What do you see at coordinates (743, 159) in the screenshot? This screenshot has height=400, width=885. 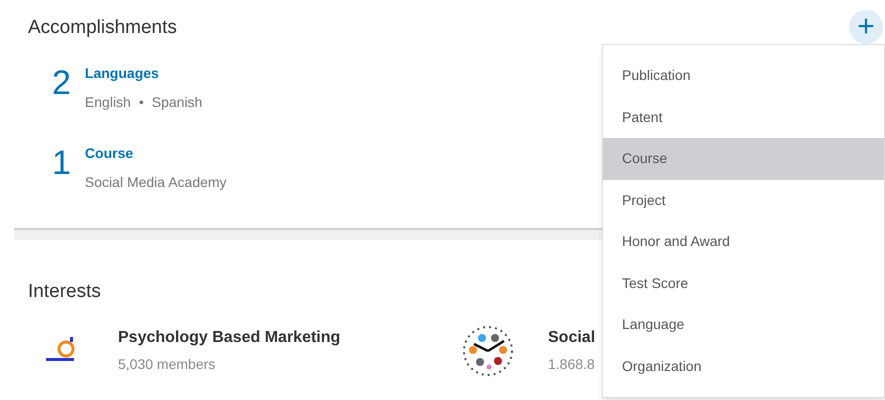 I see `menu-item: Course` at bounding box center [743, 159].